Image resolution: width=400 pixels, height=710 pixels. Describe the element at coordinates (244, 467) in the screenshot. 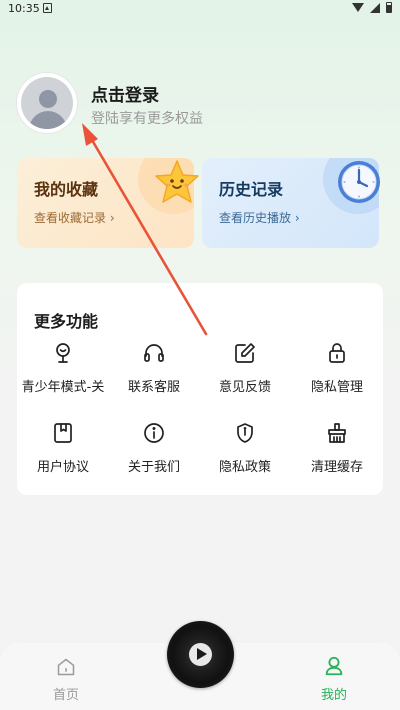

I see `privacy-policy-label: 隐私政策` at that location.